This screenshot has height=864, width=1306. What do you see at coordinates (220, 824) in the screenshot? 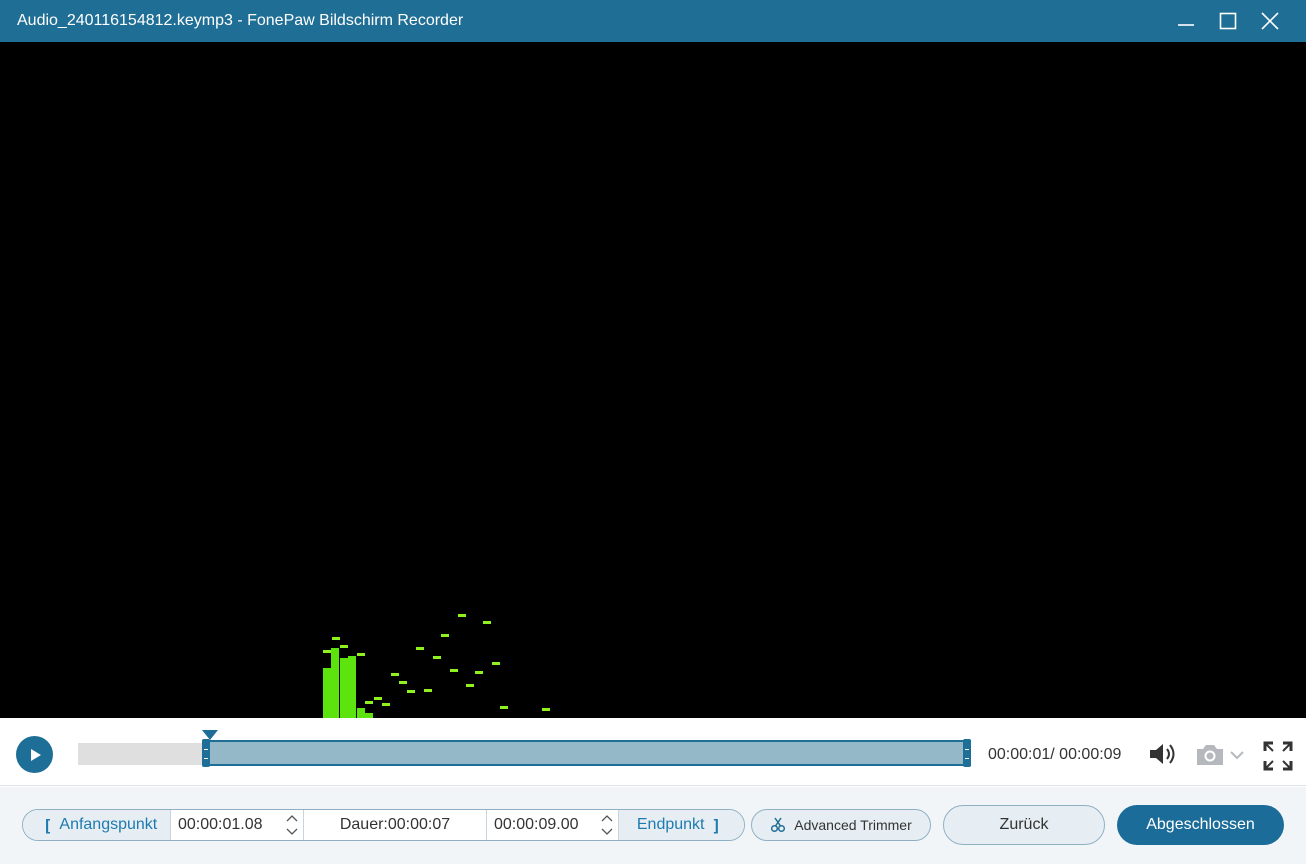
I see `start-time-value: 00:00:01.08` at bounding box center [220, 824].